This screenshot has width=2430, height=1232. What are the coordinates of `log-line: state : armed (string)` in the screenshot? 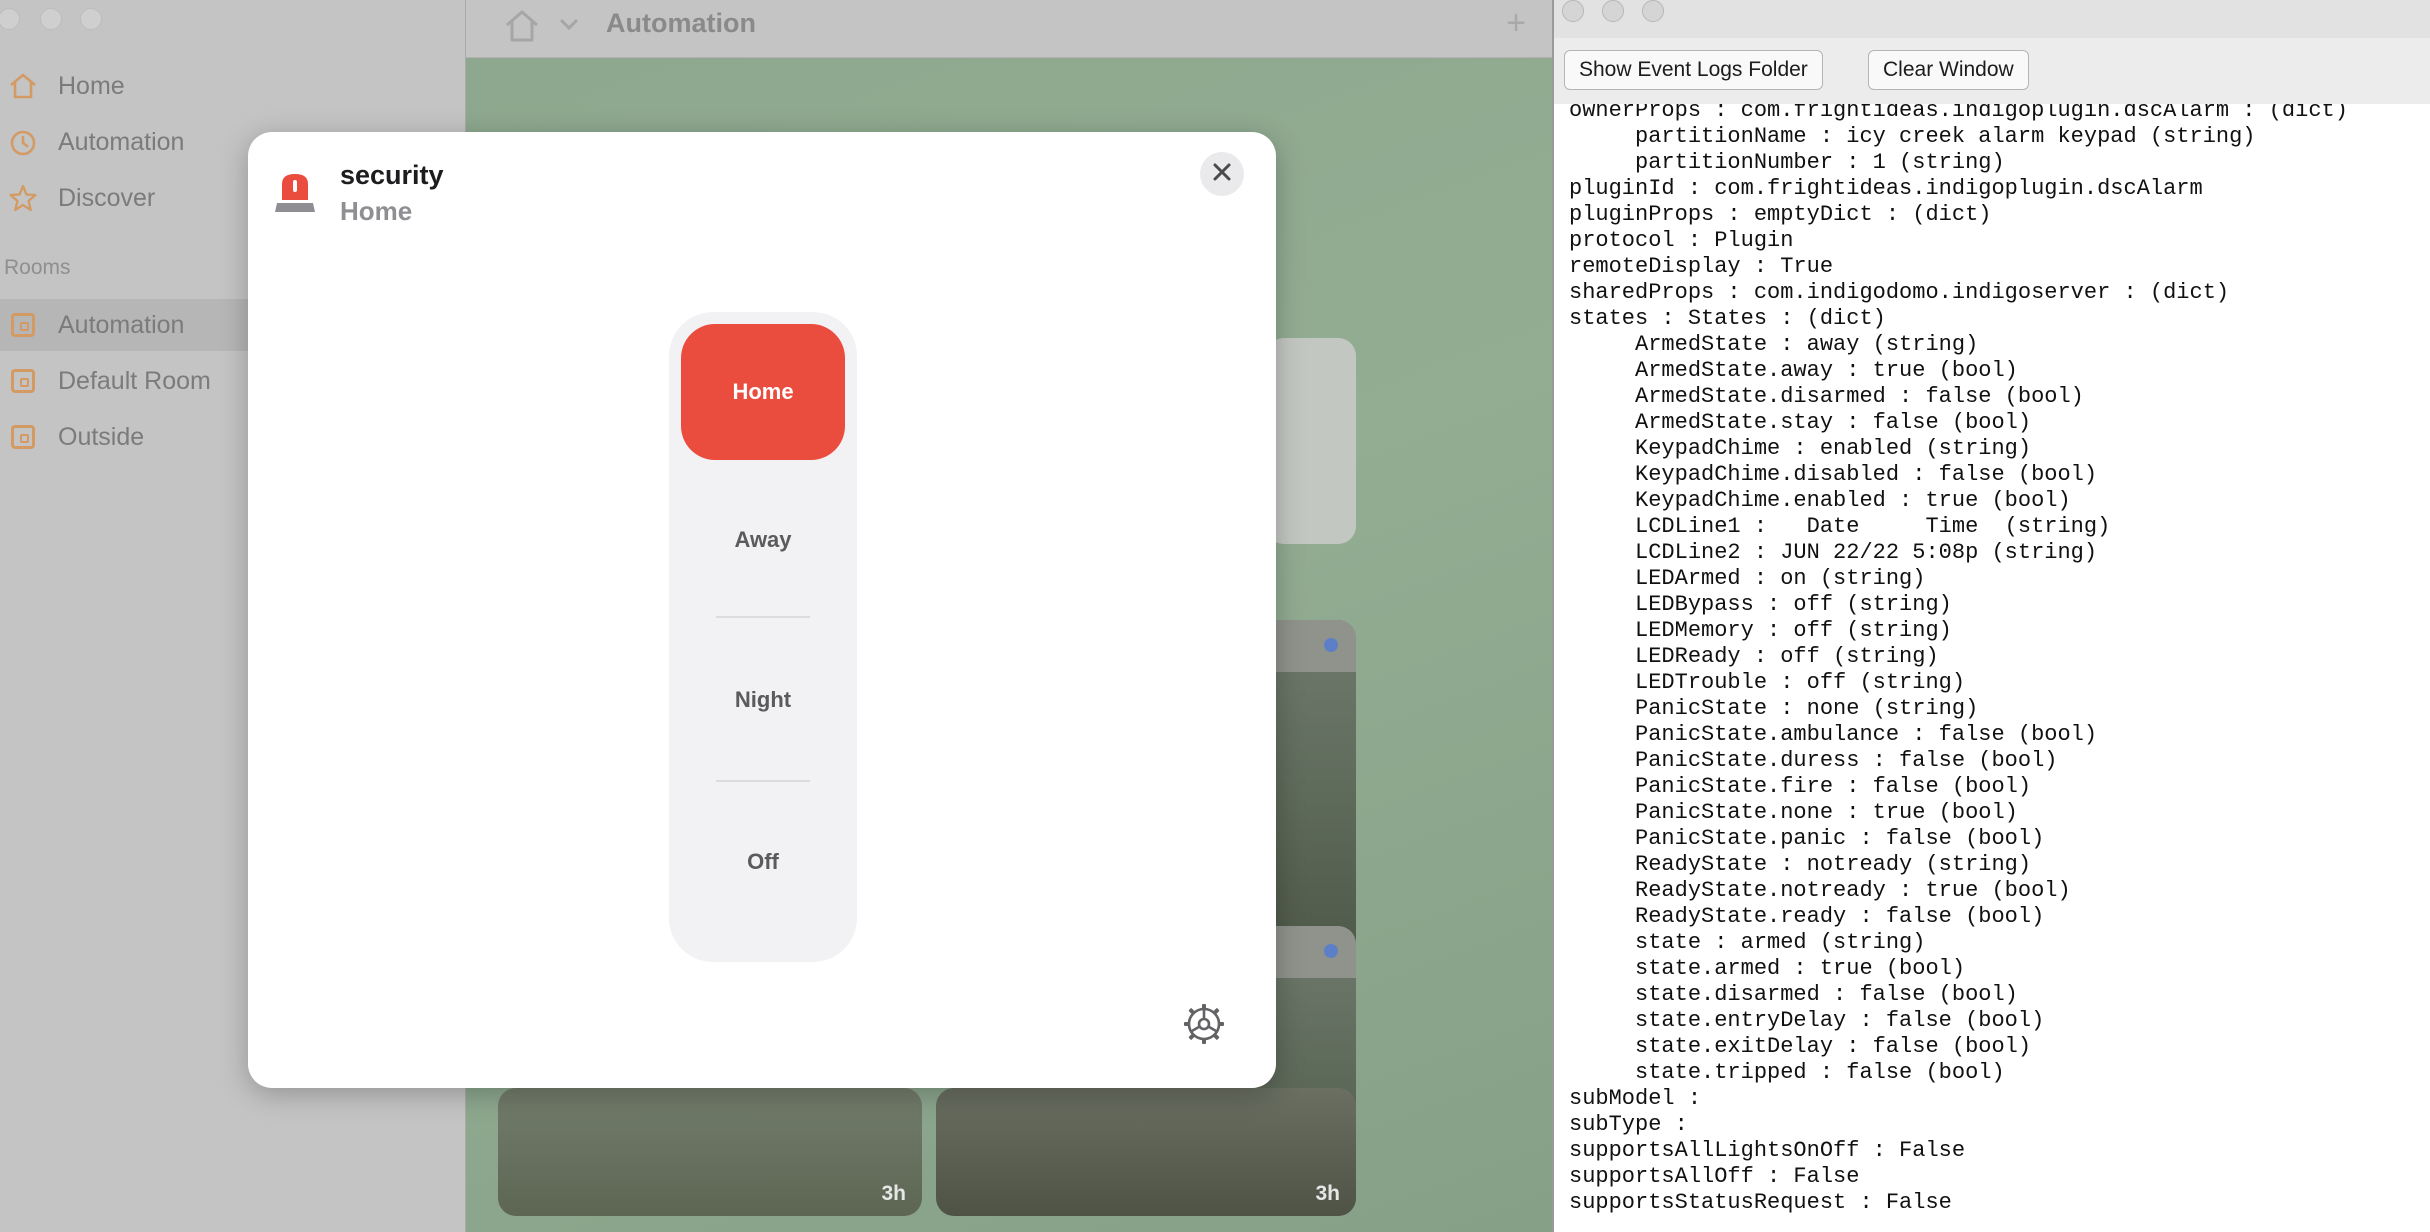 It's located at (1747, 942).